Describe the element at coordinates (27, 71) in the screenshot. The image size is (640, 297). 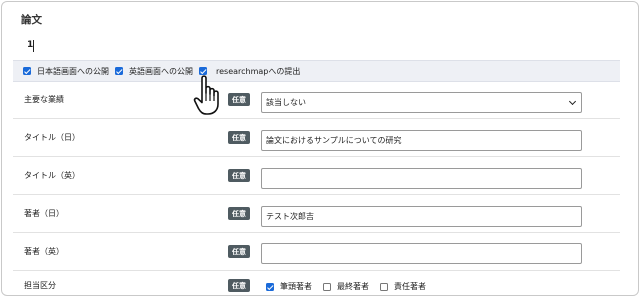
I see `publish-japanese-checkbox` at that location.